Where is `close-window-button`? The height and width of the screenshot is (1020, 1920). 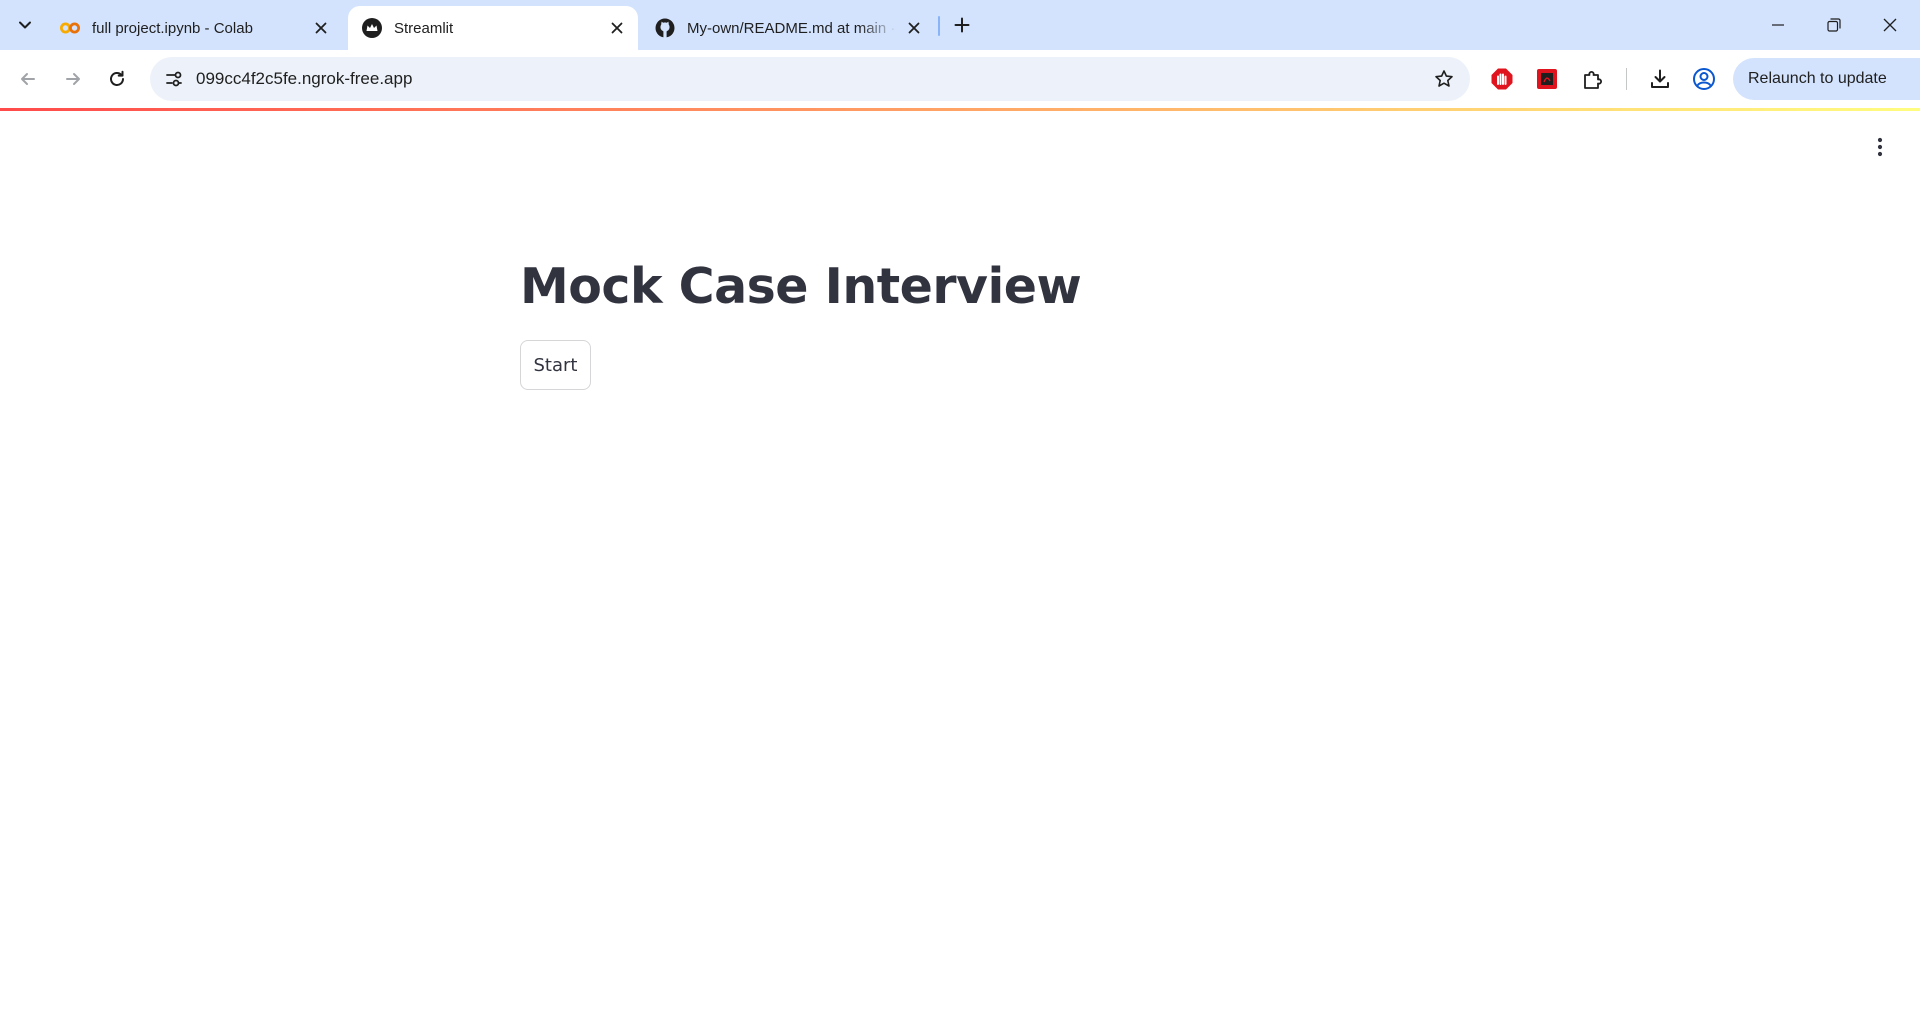
close-window-button is located at coordinates (1890, 25).